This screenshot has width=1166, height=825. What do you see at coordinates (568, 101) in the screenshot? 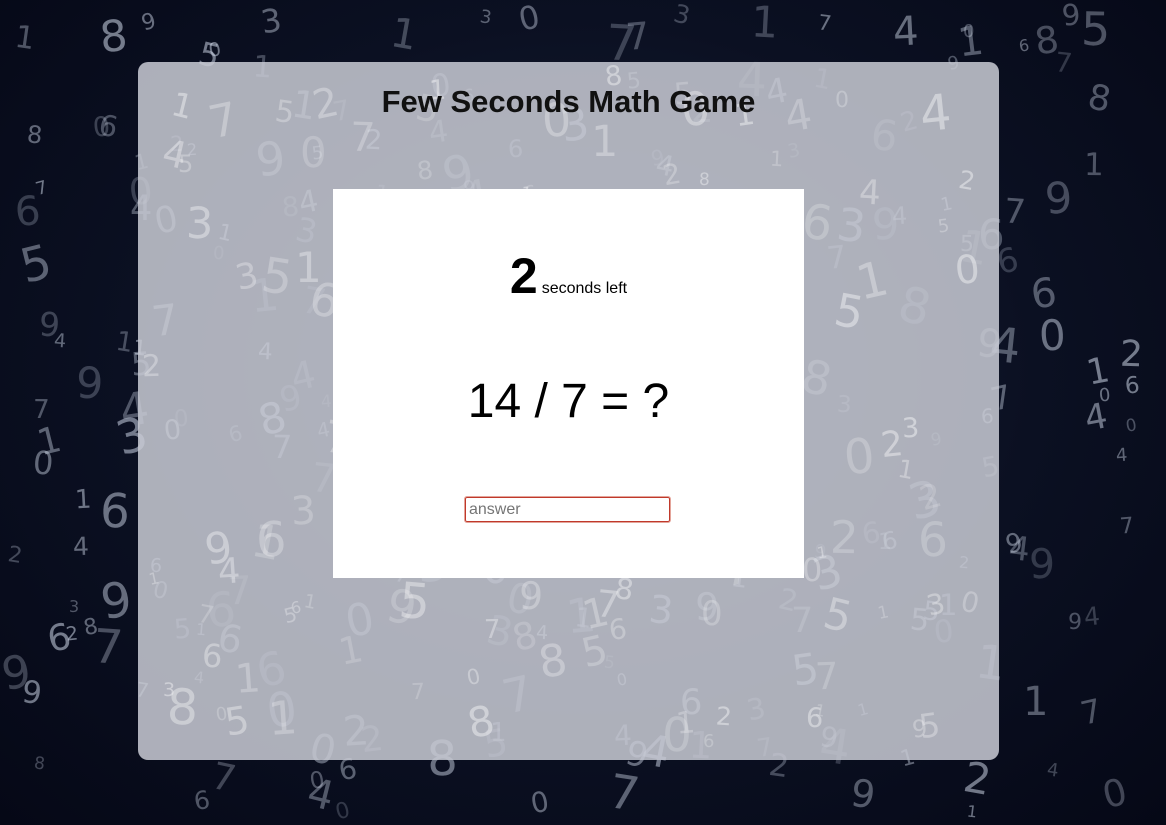
I see `page-title: Few Seconds Math Game` at bounding box center [568, 101].